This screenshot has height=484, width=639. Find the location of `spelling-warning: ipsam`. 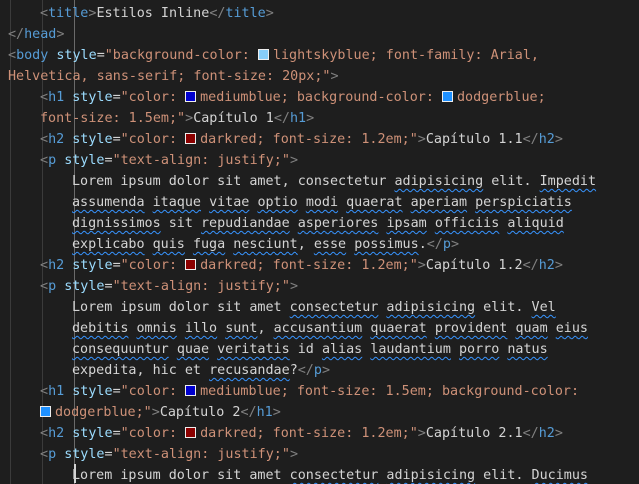

spelling-warning: ipsam is located at coordinates (406, 223).